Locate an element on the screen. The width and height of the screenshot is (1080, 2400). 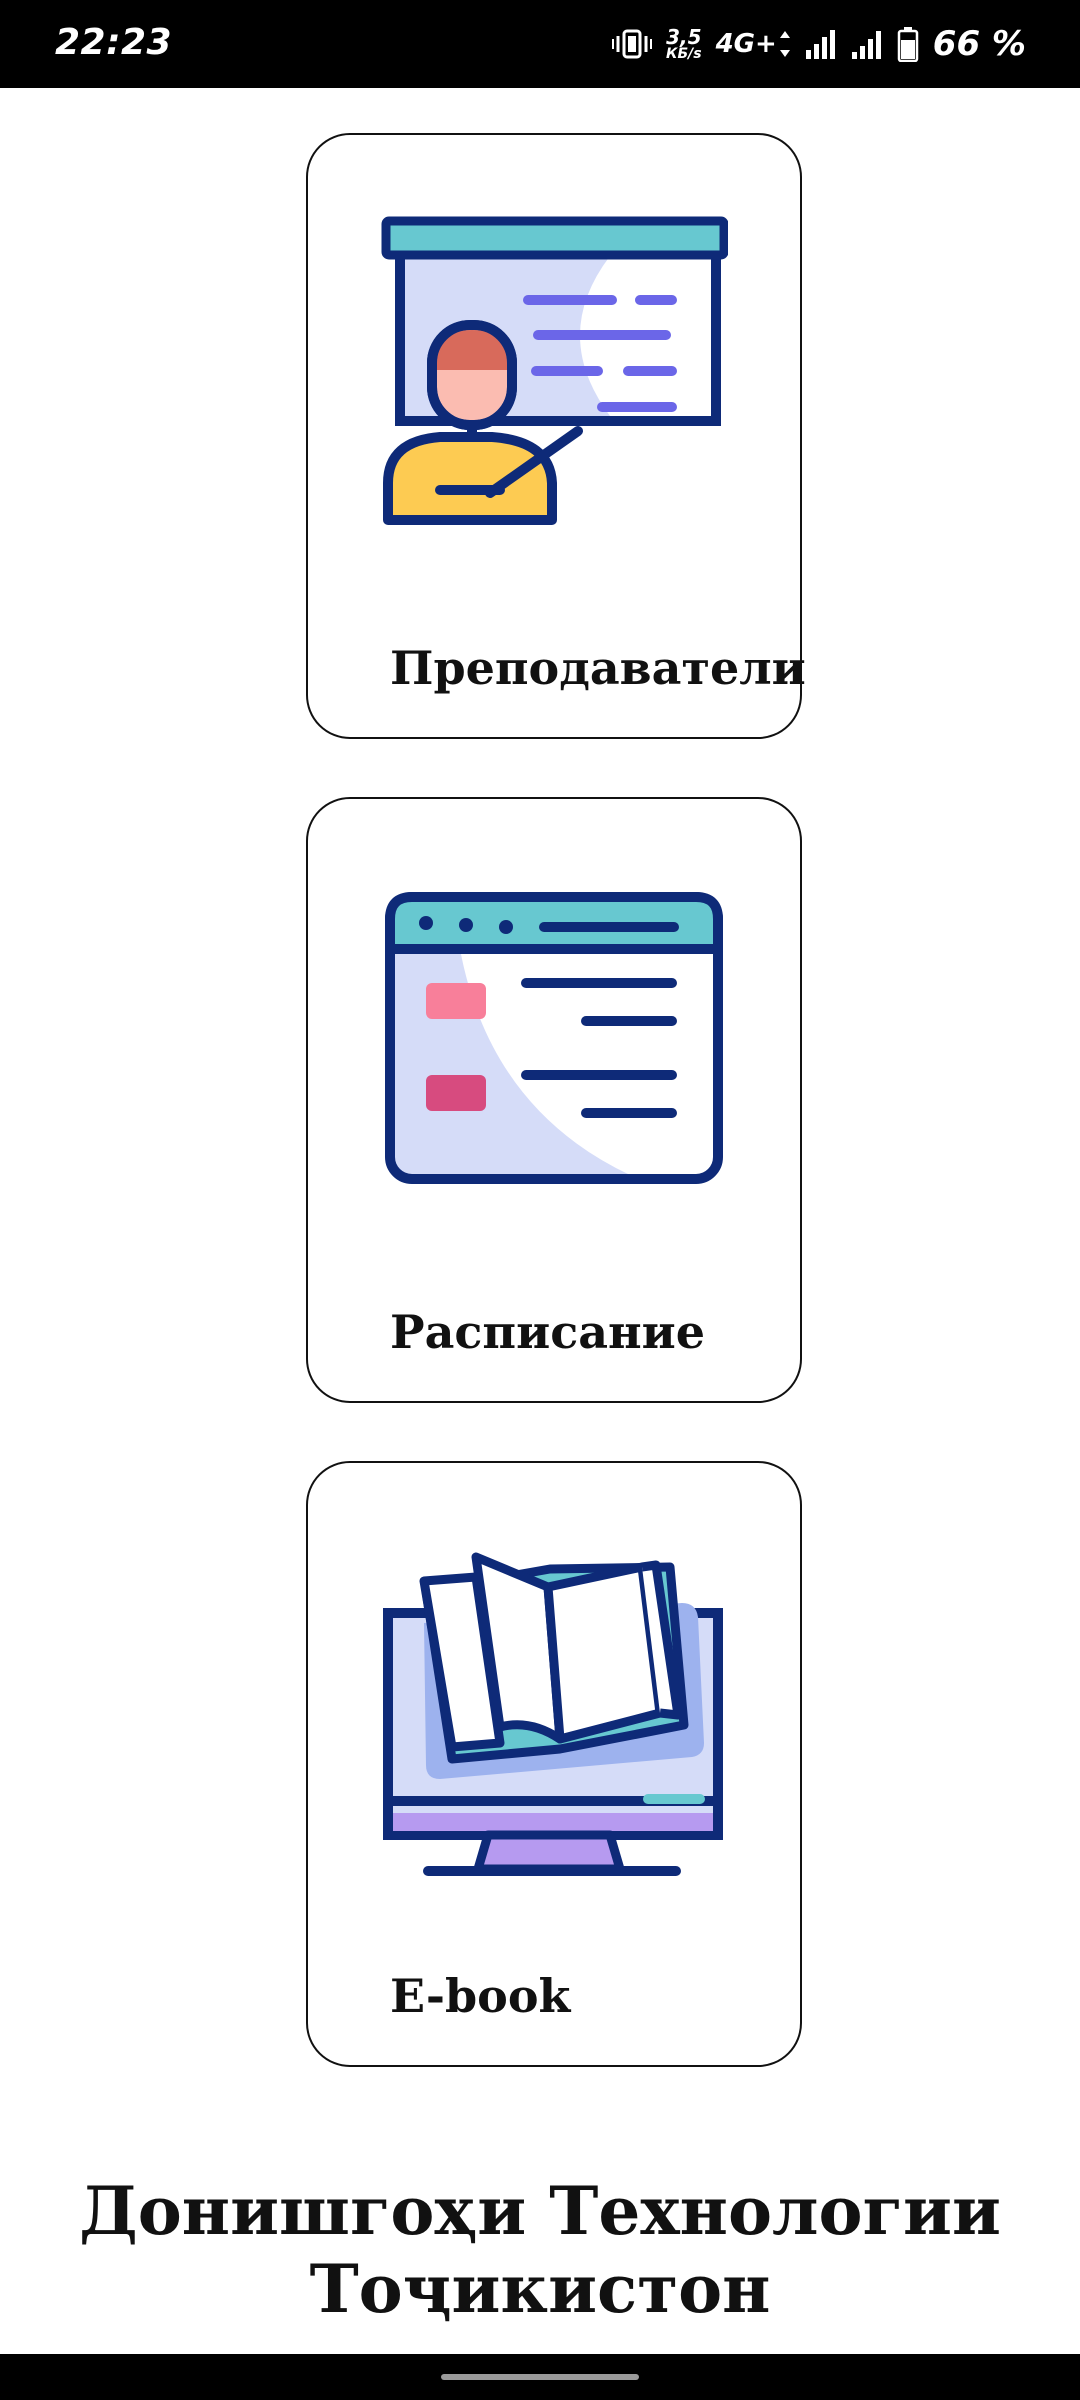
ebook-monitor-icon is located at coordinates (553, 1714).